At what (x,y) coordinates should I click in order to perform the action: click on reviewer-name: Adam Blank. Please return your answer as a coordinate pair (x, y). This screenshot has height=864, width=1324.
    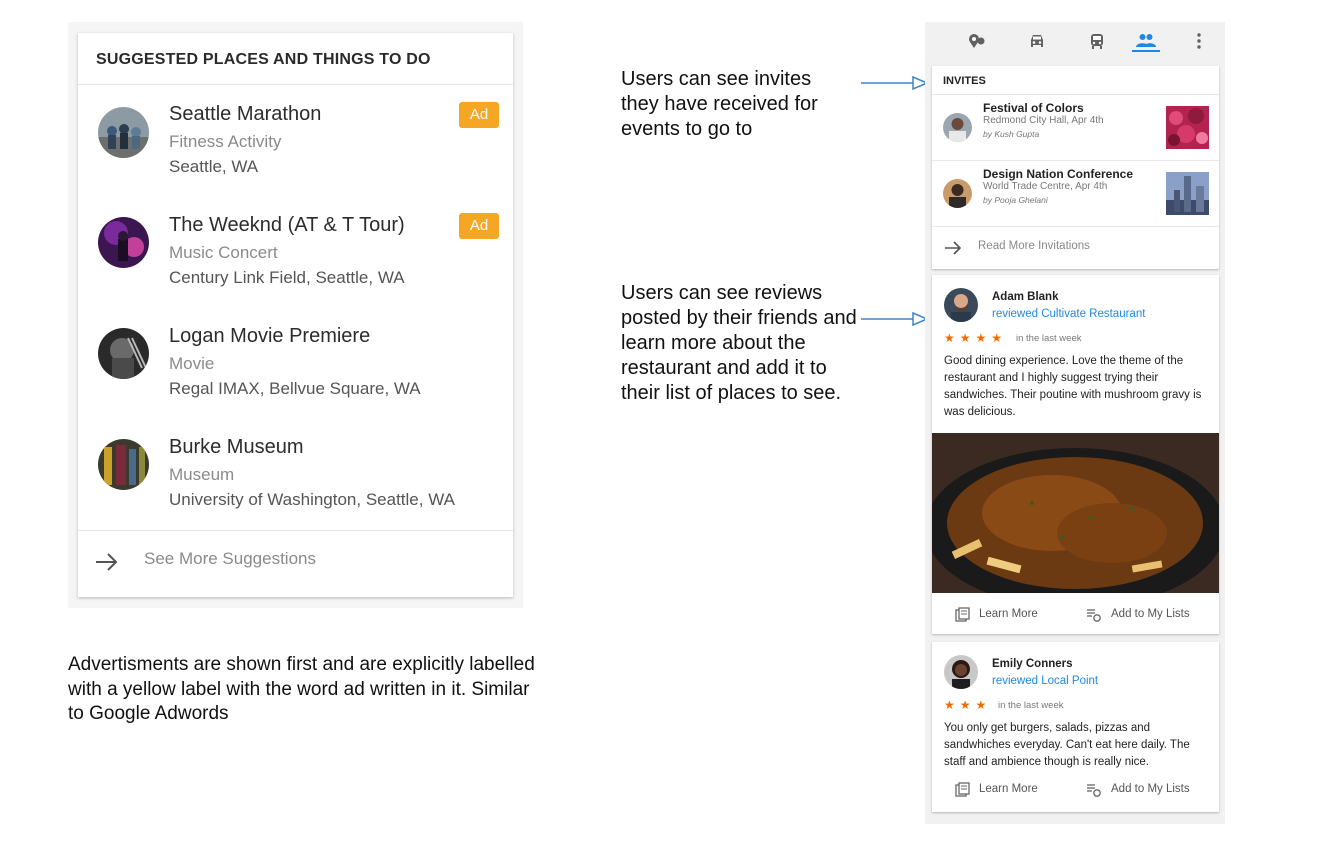
    Looking at the image, I should click on (1025, 297).